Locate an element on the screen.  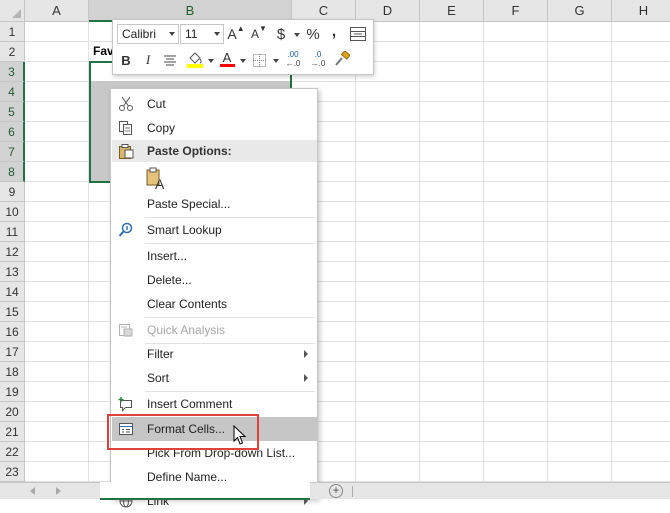
column-header-g: G is located at coordinates (580, 11).